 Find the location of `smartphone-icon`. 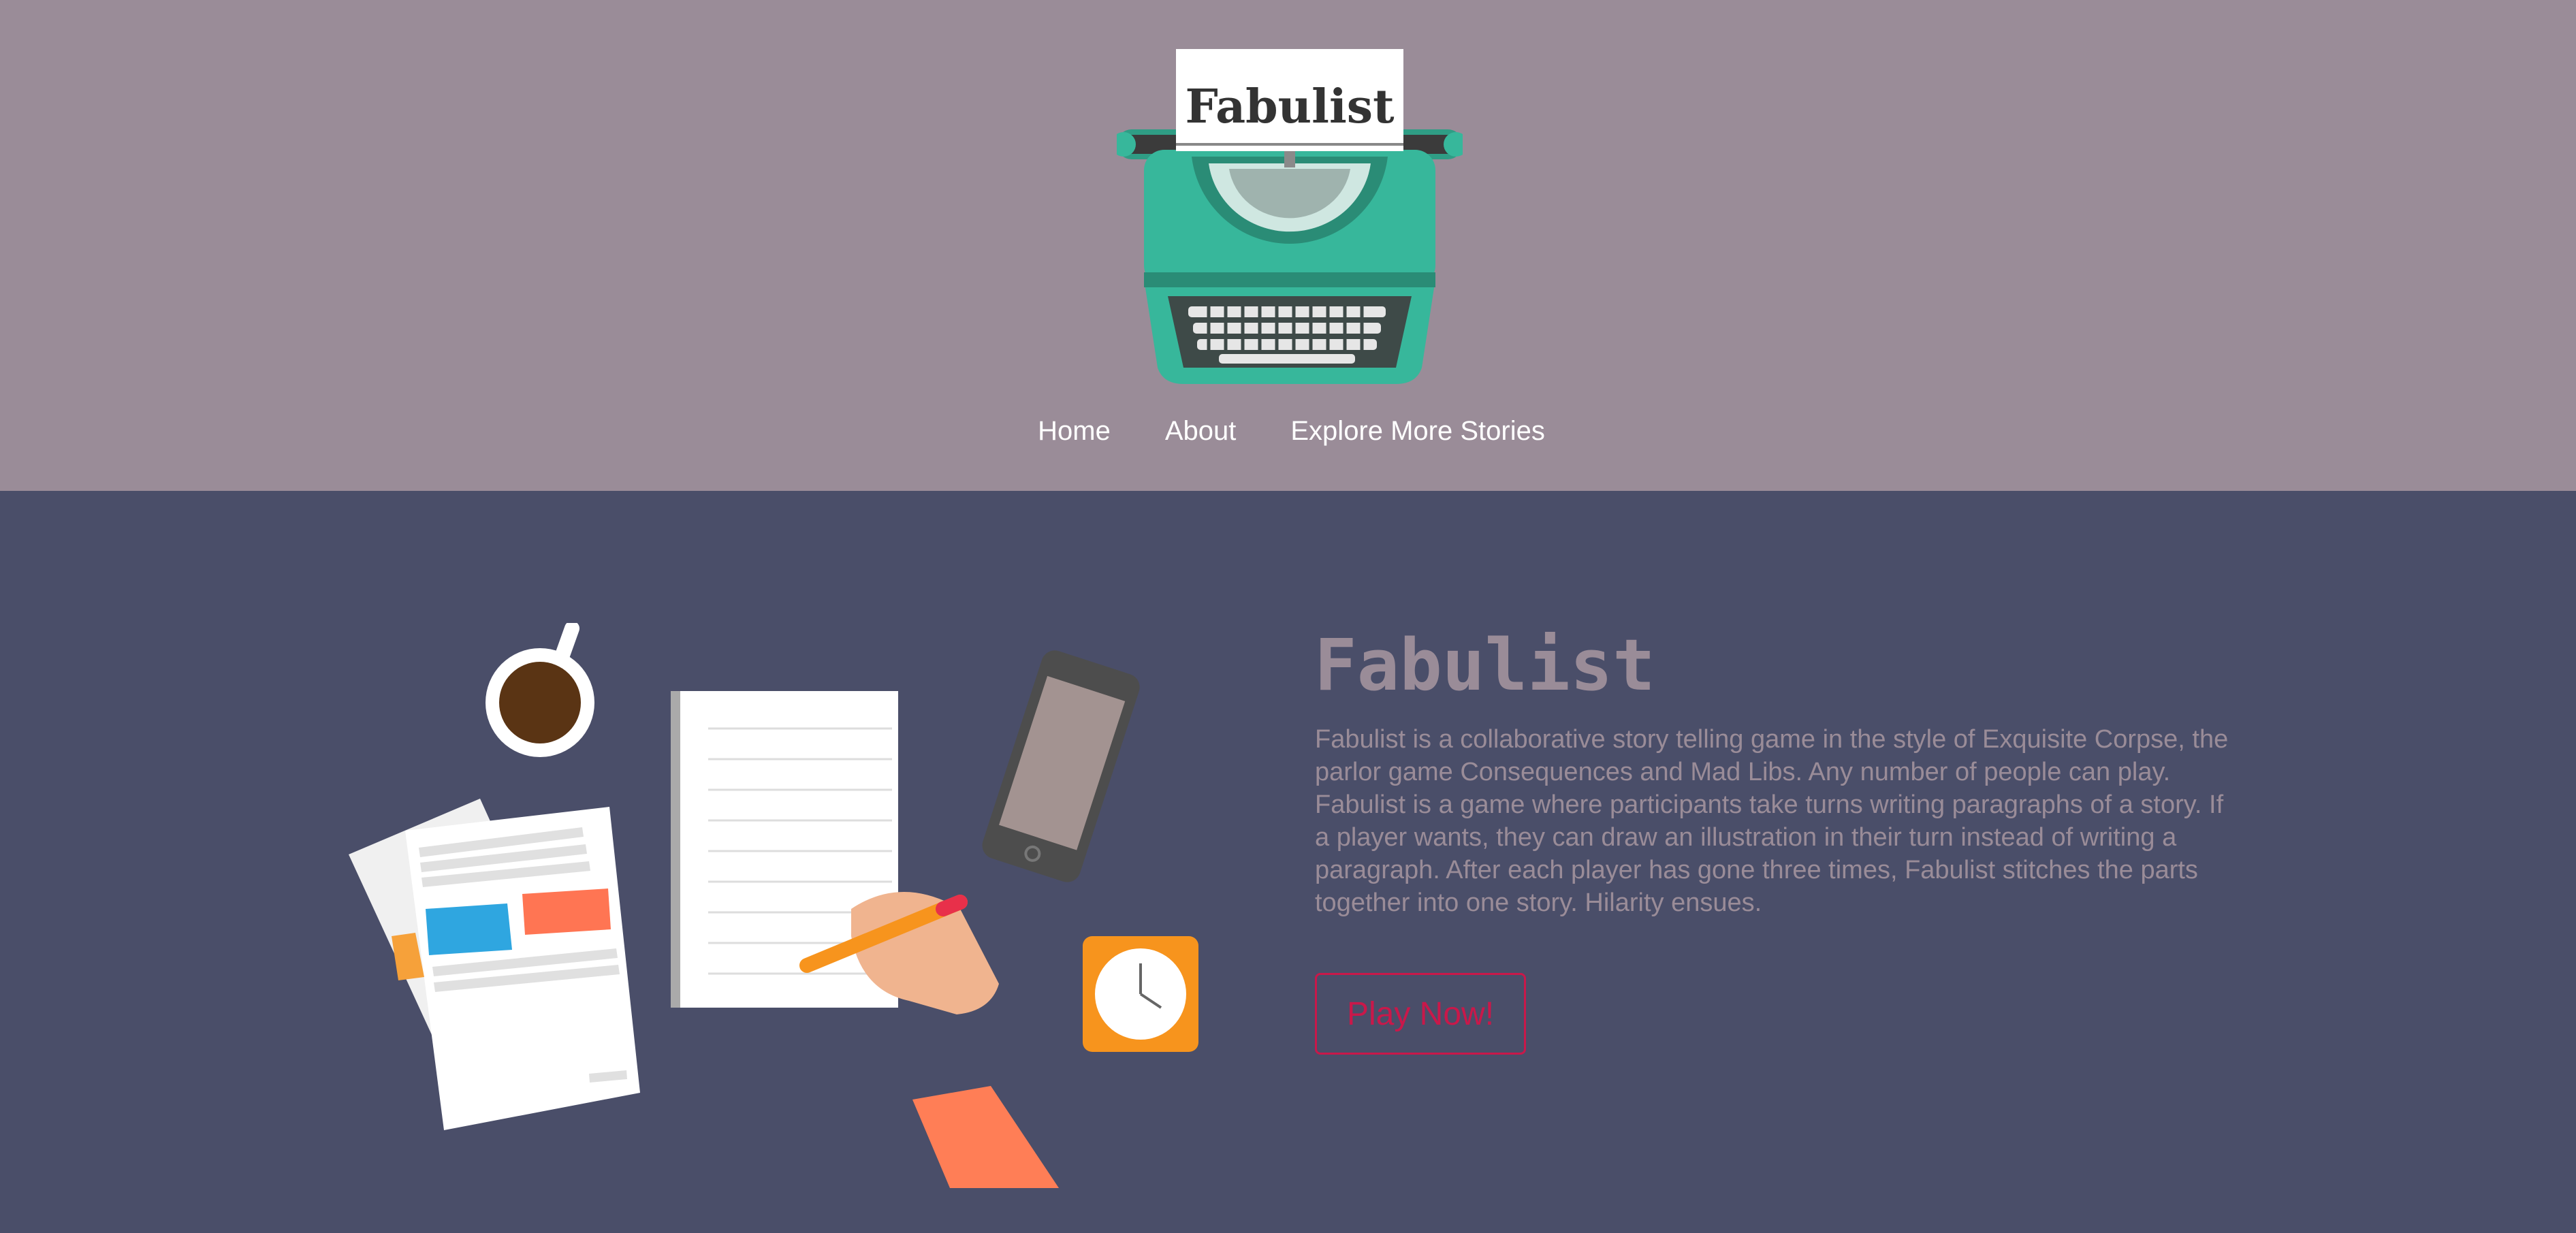

smartphone-icon is located at coordinates (1061, 766).